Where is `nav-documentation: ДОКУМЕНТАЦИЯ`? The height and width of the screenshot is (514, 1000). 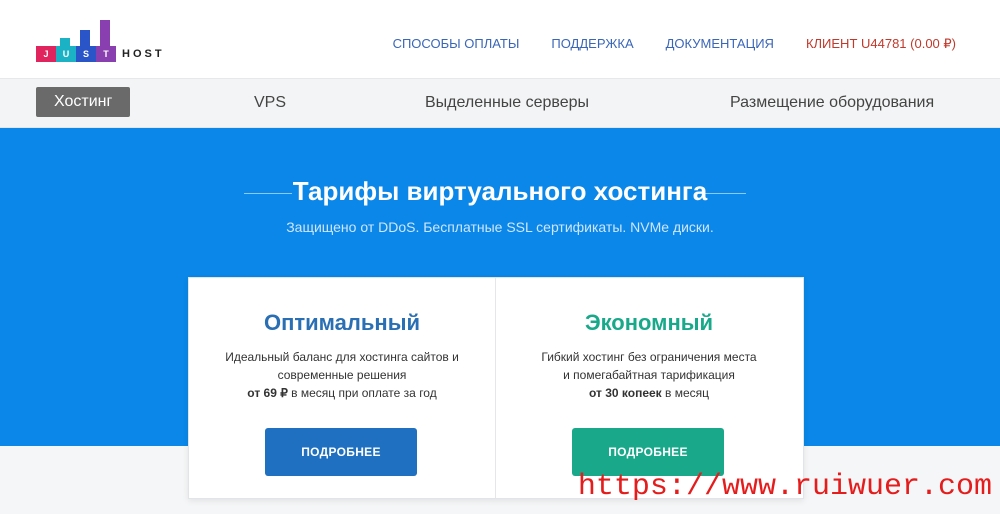 nav-documentation: ДОКУМЕНТАЦИЯ is located at coordinates (720, 44).